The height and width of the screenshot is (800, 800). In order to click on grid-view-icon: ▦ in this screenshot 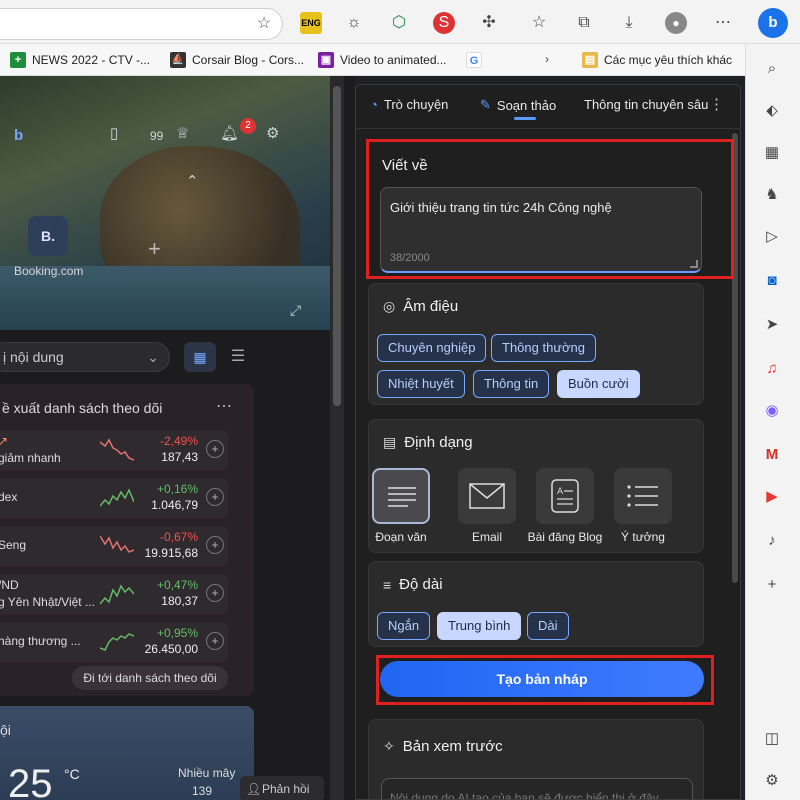, I will do `click(200, 357)`.